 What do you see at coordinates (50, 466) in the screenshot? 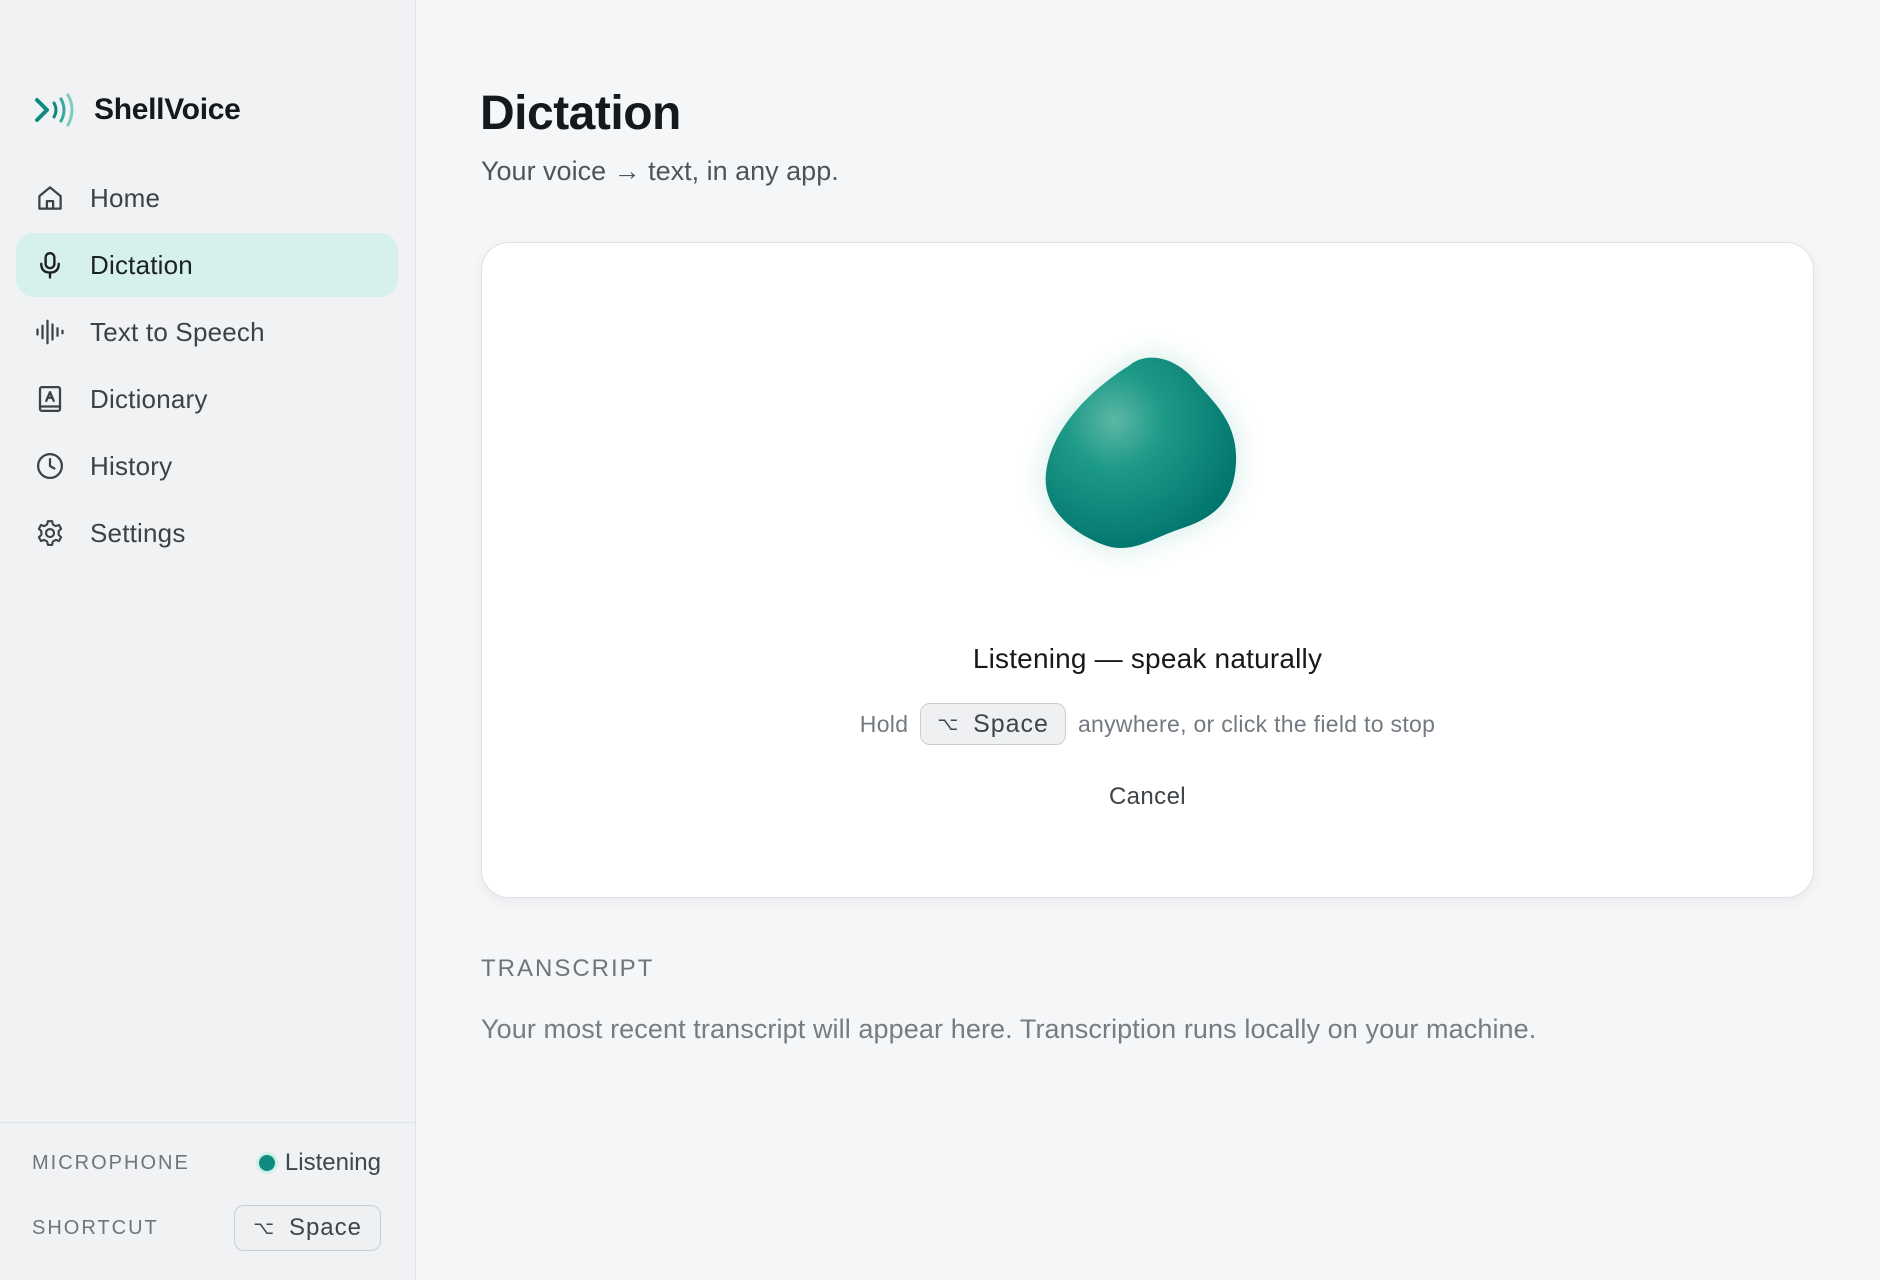
I see `clock-icon` at bounding box center [50, 466].